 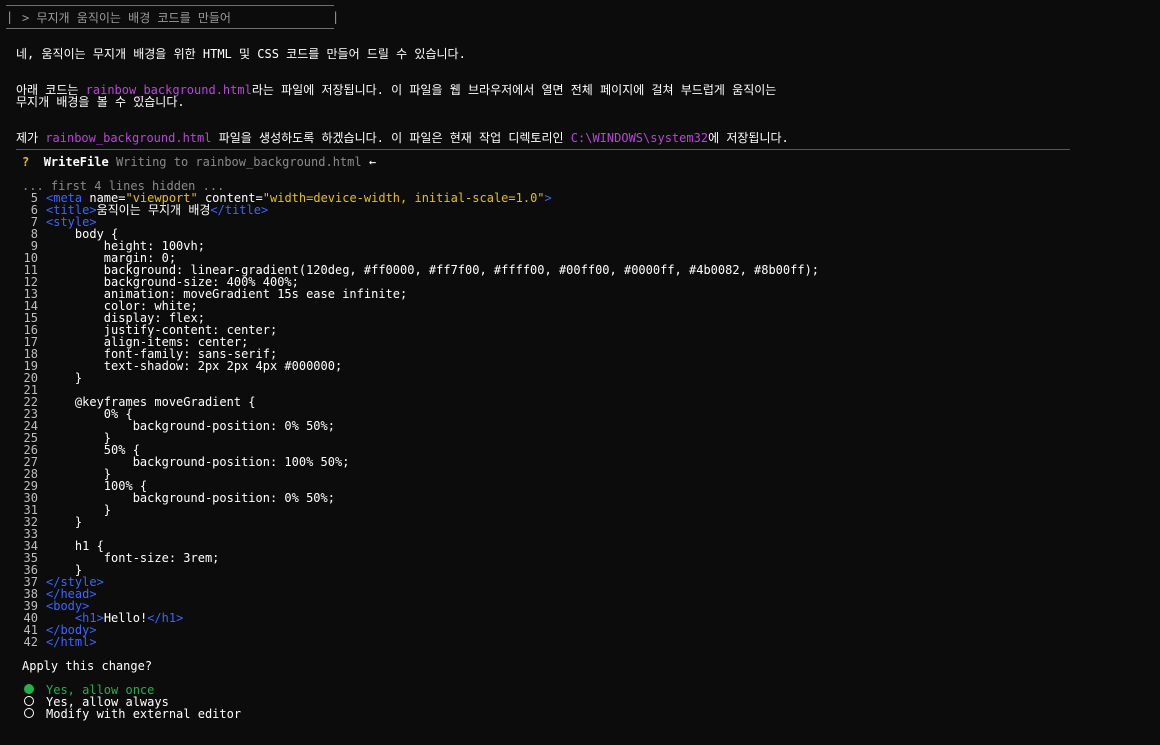 I want to click on message-3-filename: rainbow_background.html, so click(x=128, y=138).